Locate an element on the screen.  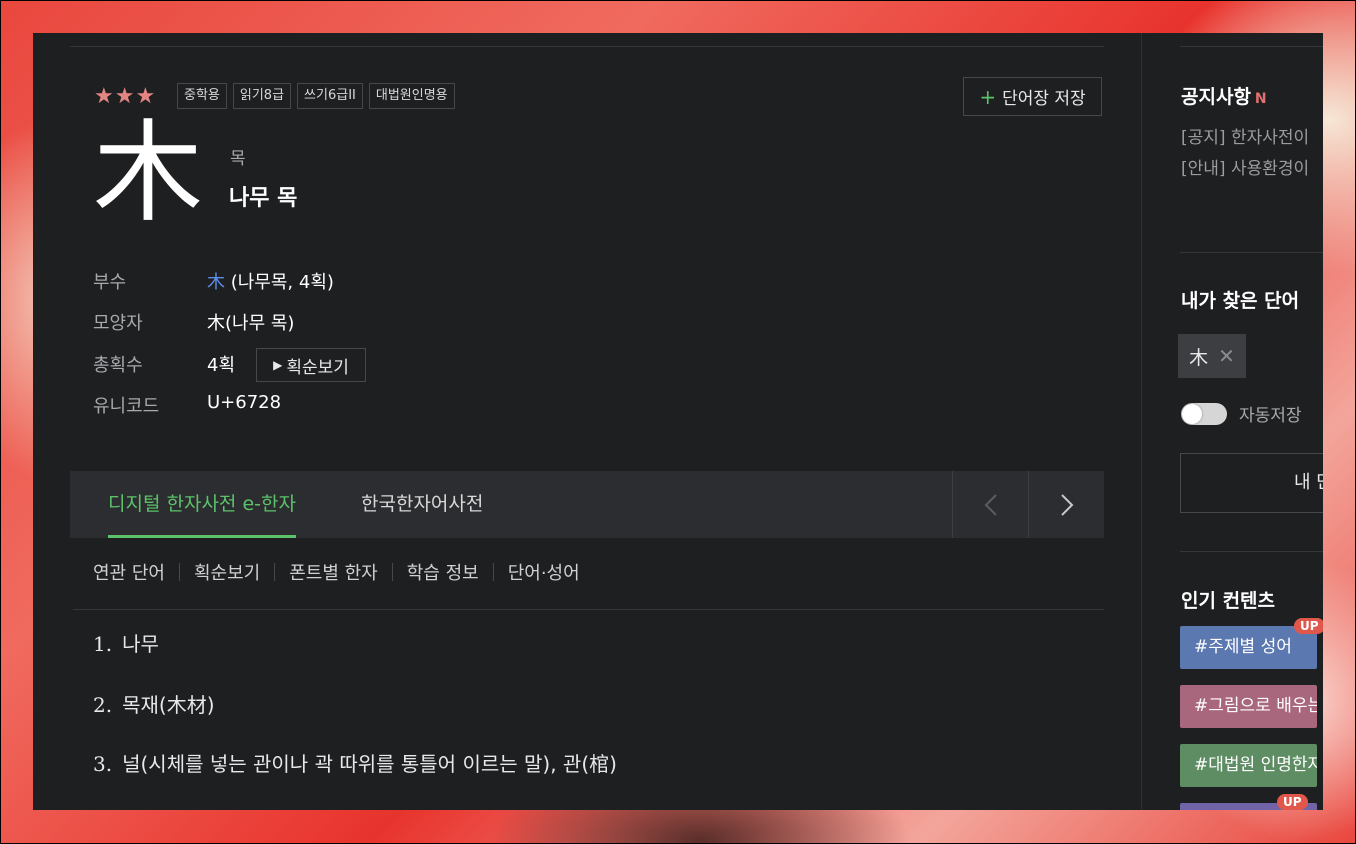
play-icon: ▶ is located at coordinates (278, 365).